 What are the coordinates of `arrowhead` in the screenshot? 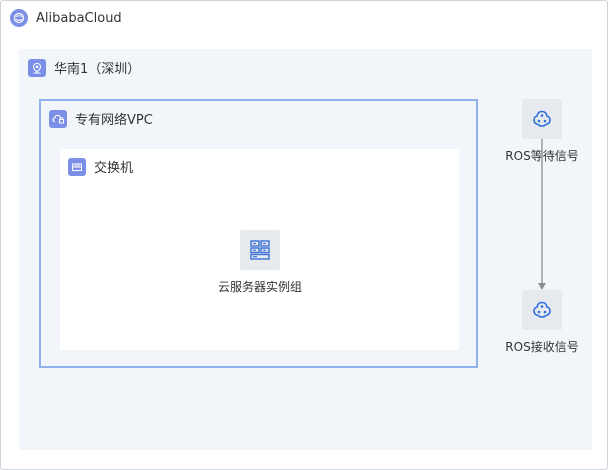 It's located at (542, 286).